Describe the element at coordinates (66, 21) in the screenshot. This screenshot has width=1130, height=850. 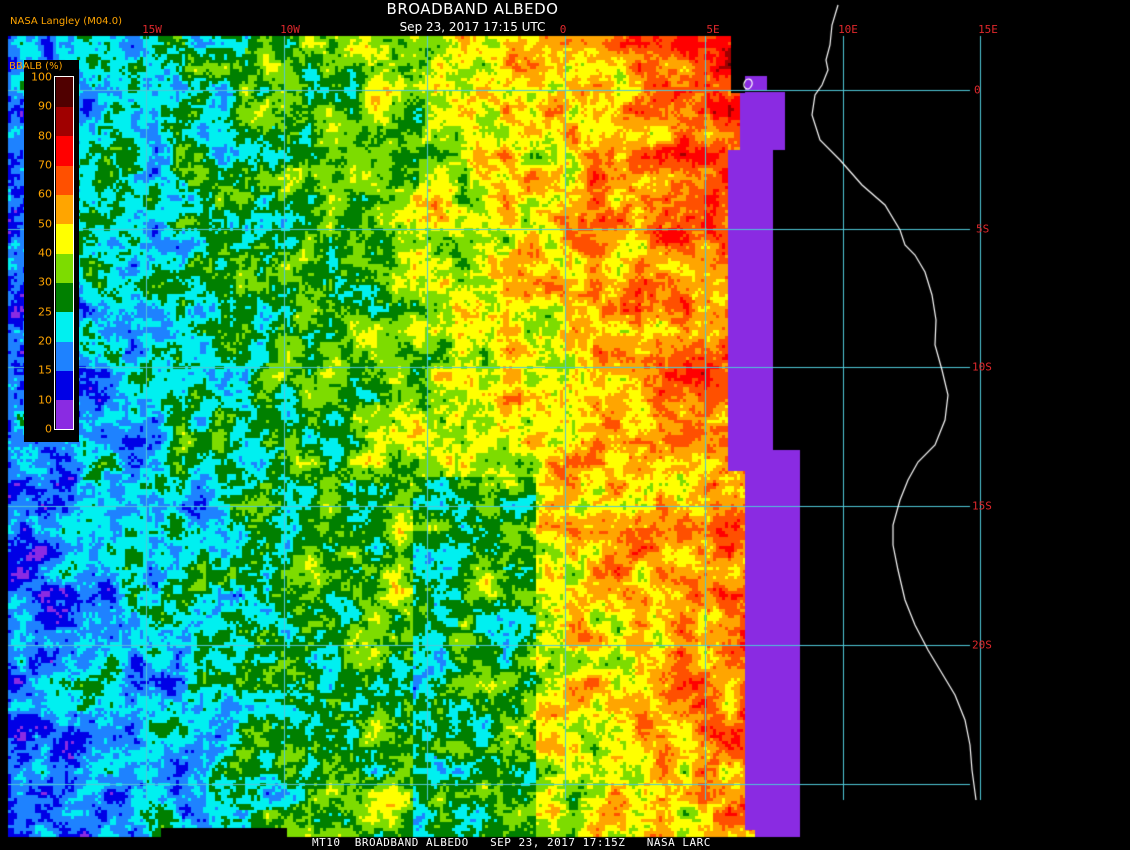
I see `org-label: NASA Langley (M04.0)` at that location.